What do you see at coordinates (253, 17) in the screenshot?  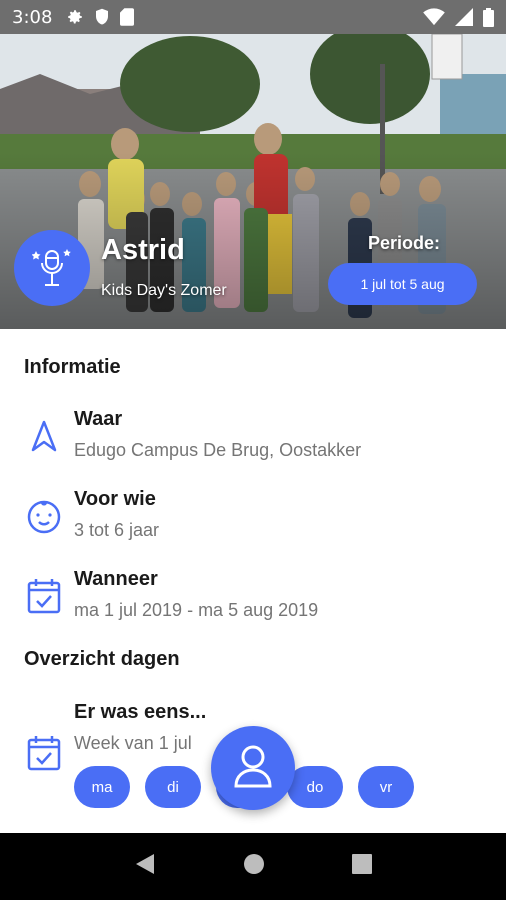 I see `status-bar: 3:08` at bounding box center [253, 17].